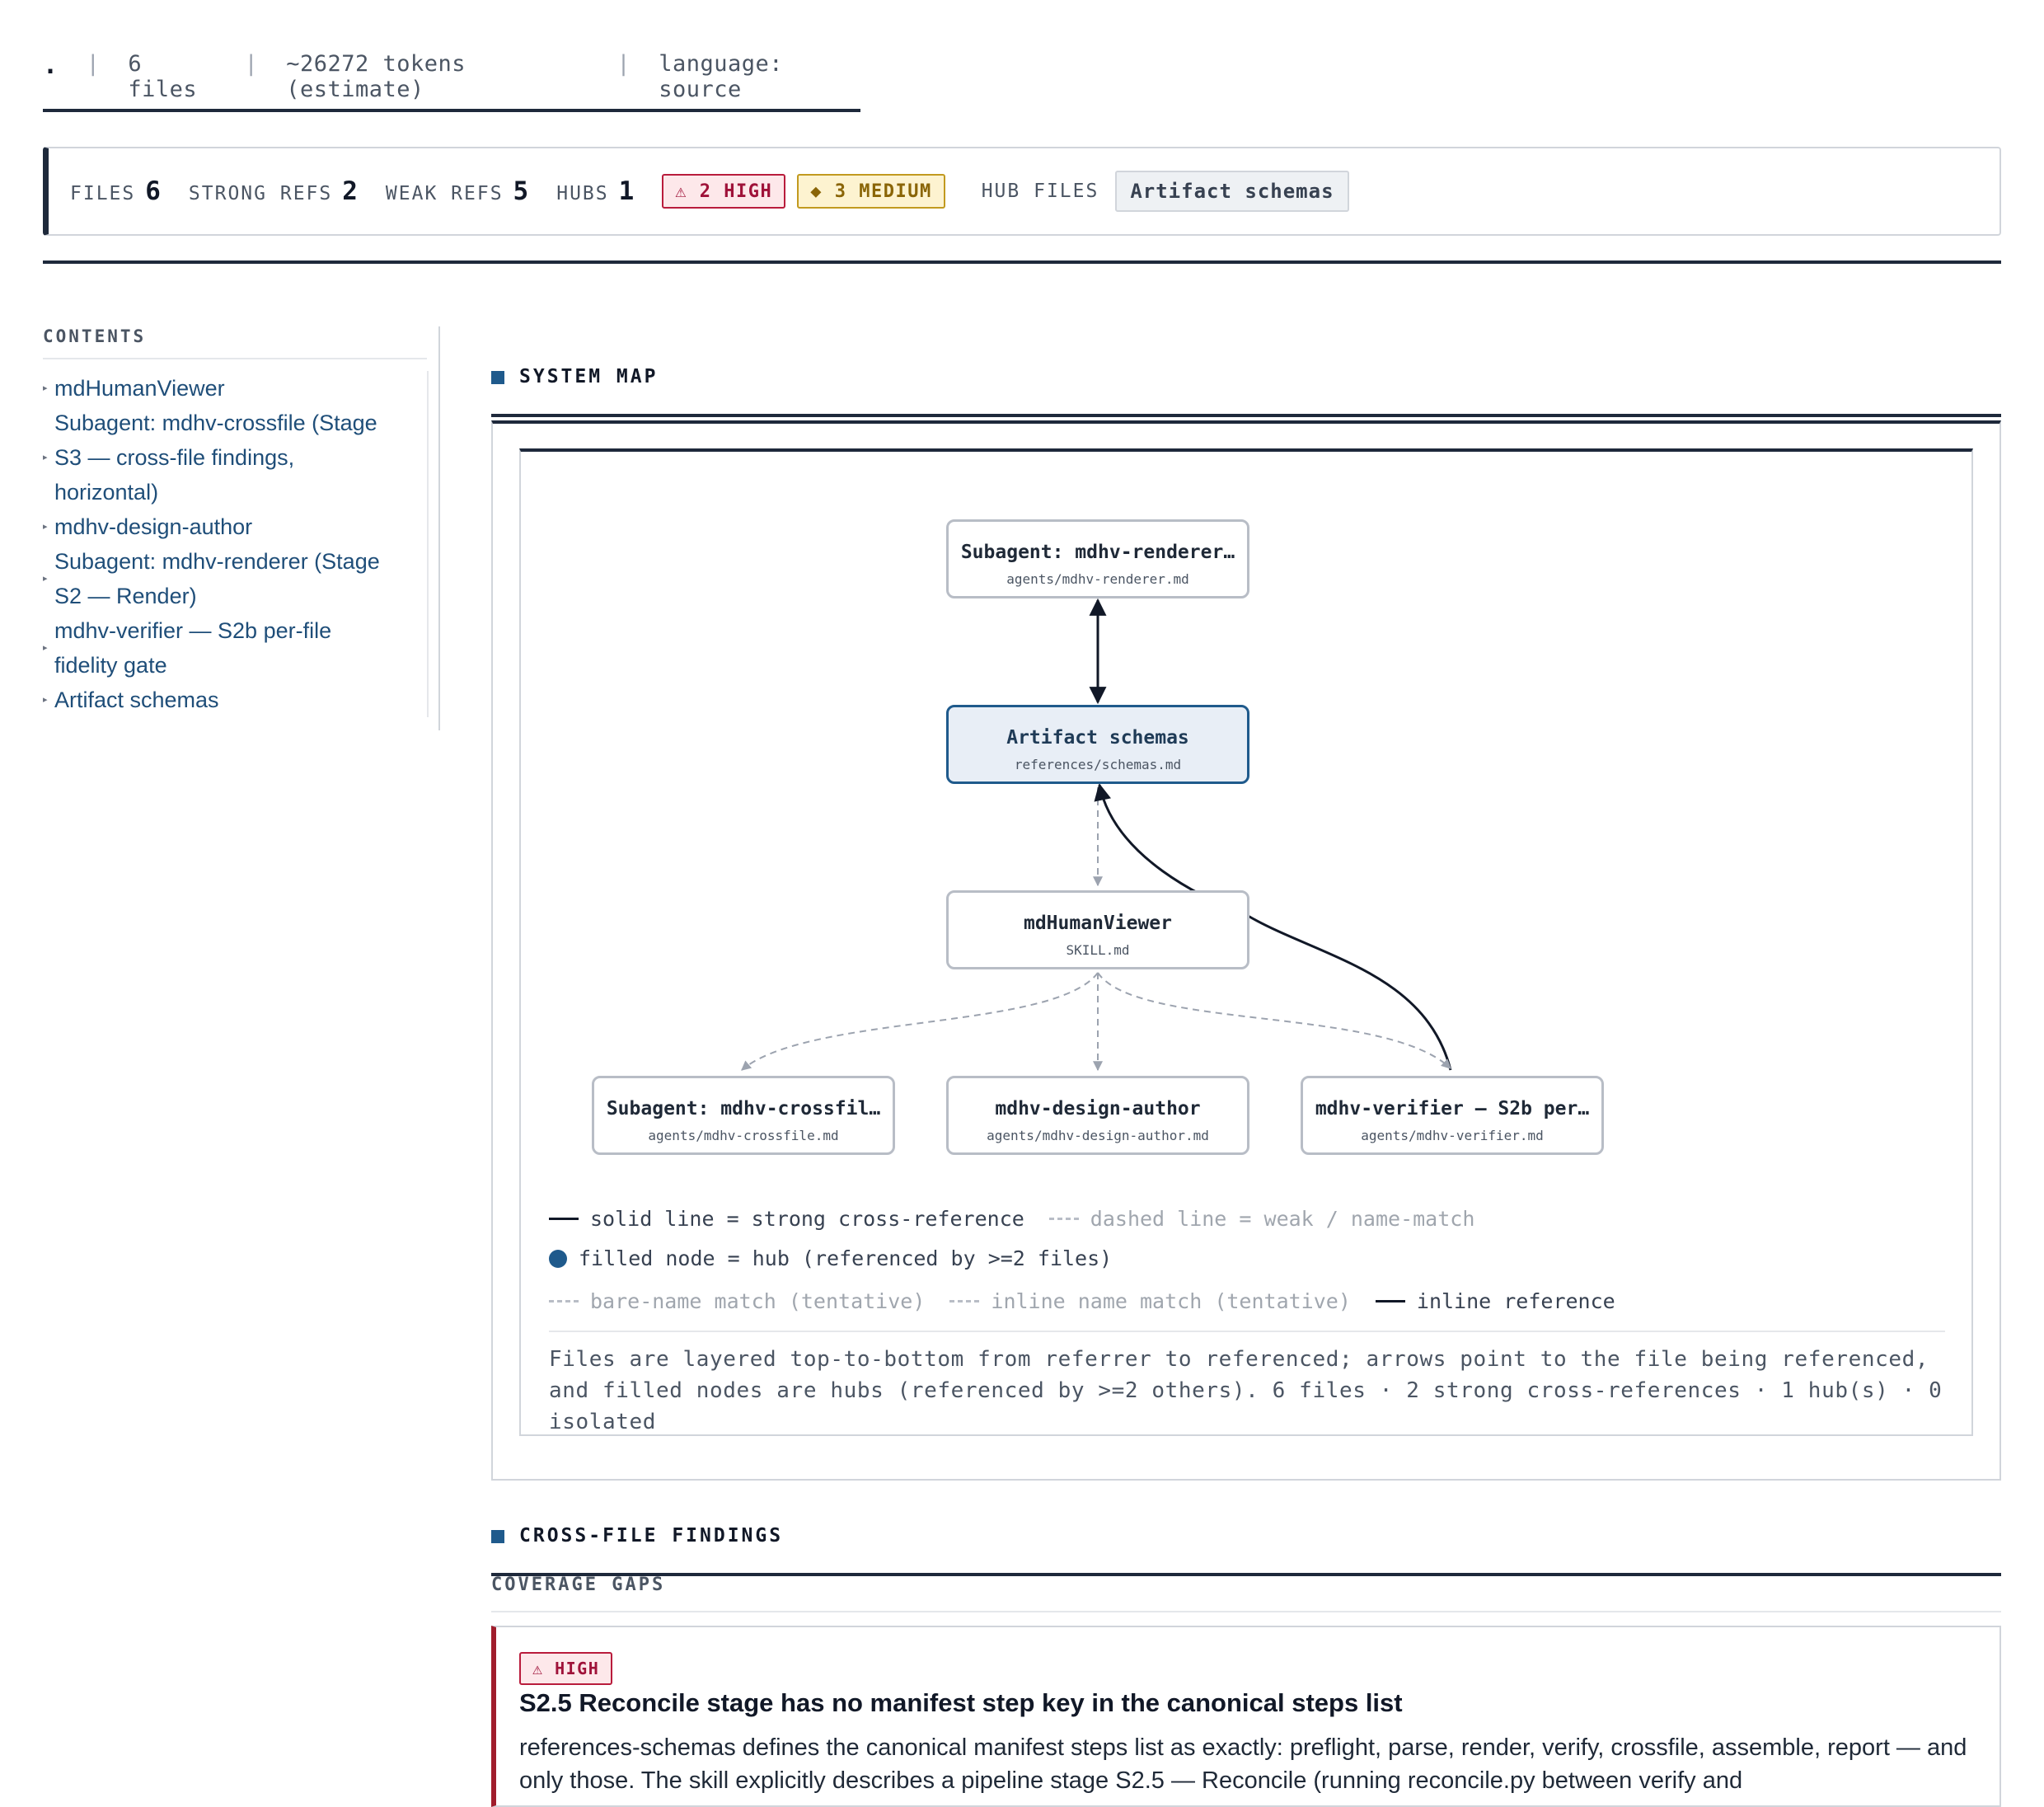  What do you see at coordinates (566, 1668) in the screenshot?
I see `finding-severity-badge: ⚠ HIGH` at bounding box center [566, 1668].